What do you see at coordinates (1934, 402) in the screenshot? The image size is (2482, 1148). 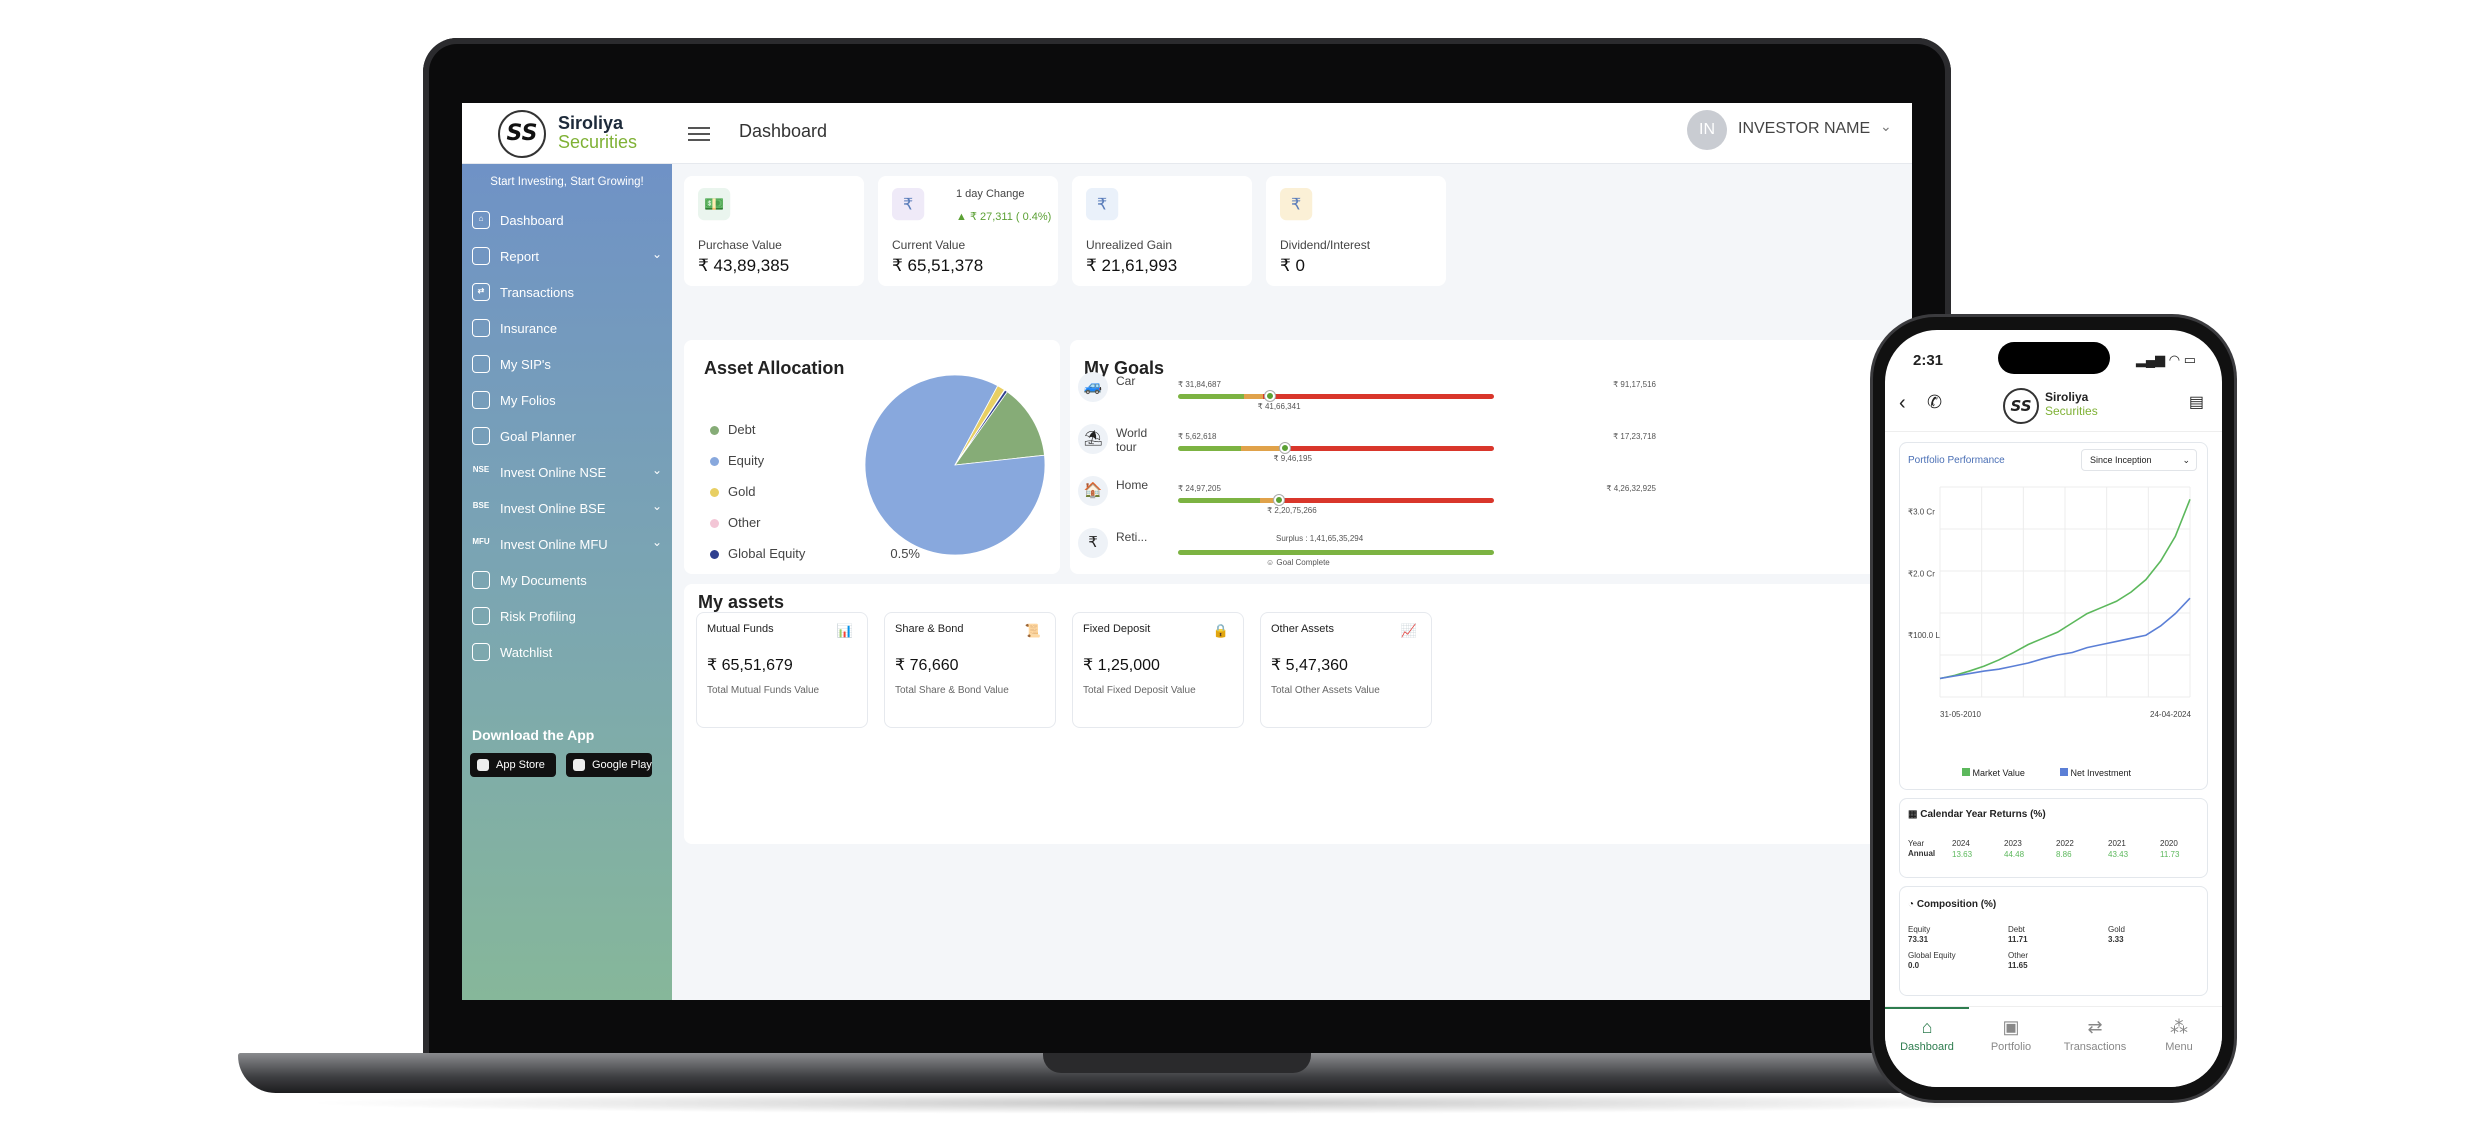 I see `phone-call-icon: ✆` at bounding box center [1934, 402].